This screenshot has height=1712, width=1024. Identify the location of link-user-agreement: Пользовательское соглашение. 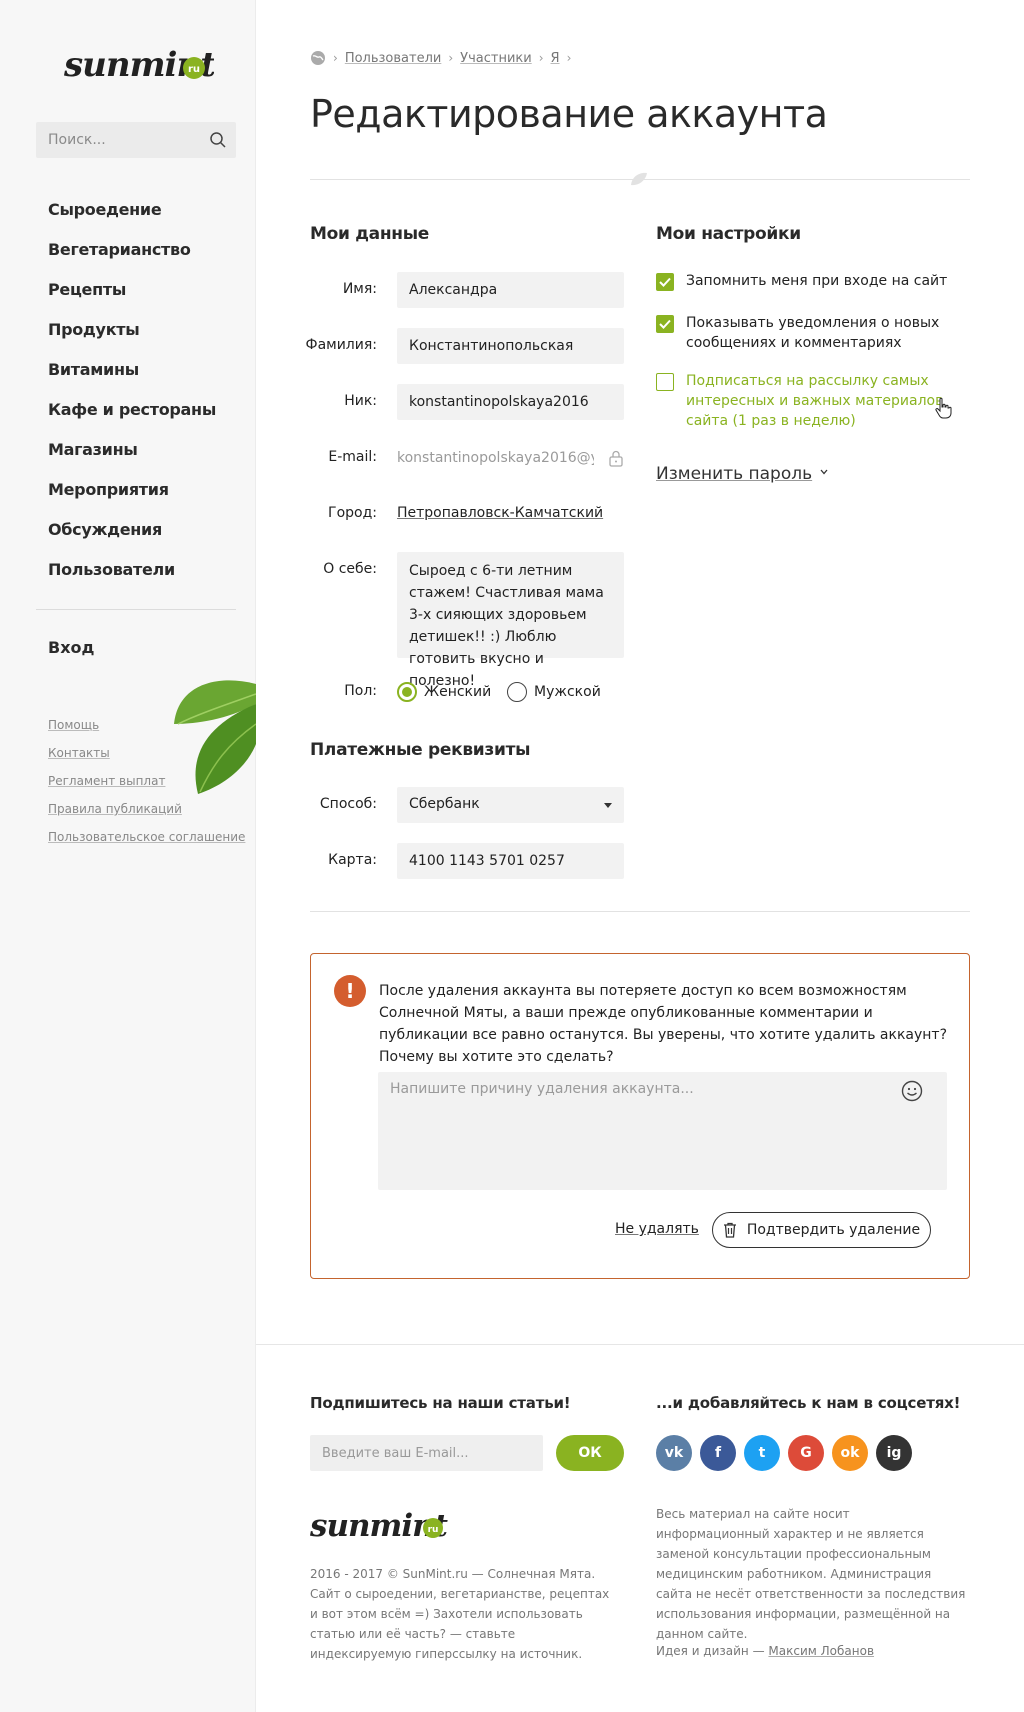
(146, 844).